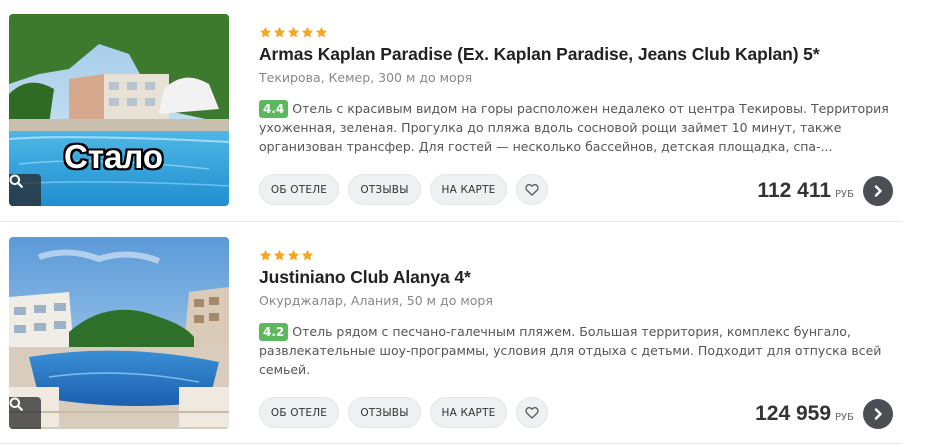 The height and width of the screenshot is (445, 926). Describe the element at coordinates (274, 332) in the screenshot. I see `rating-badge: 4.2` at that location.